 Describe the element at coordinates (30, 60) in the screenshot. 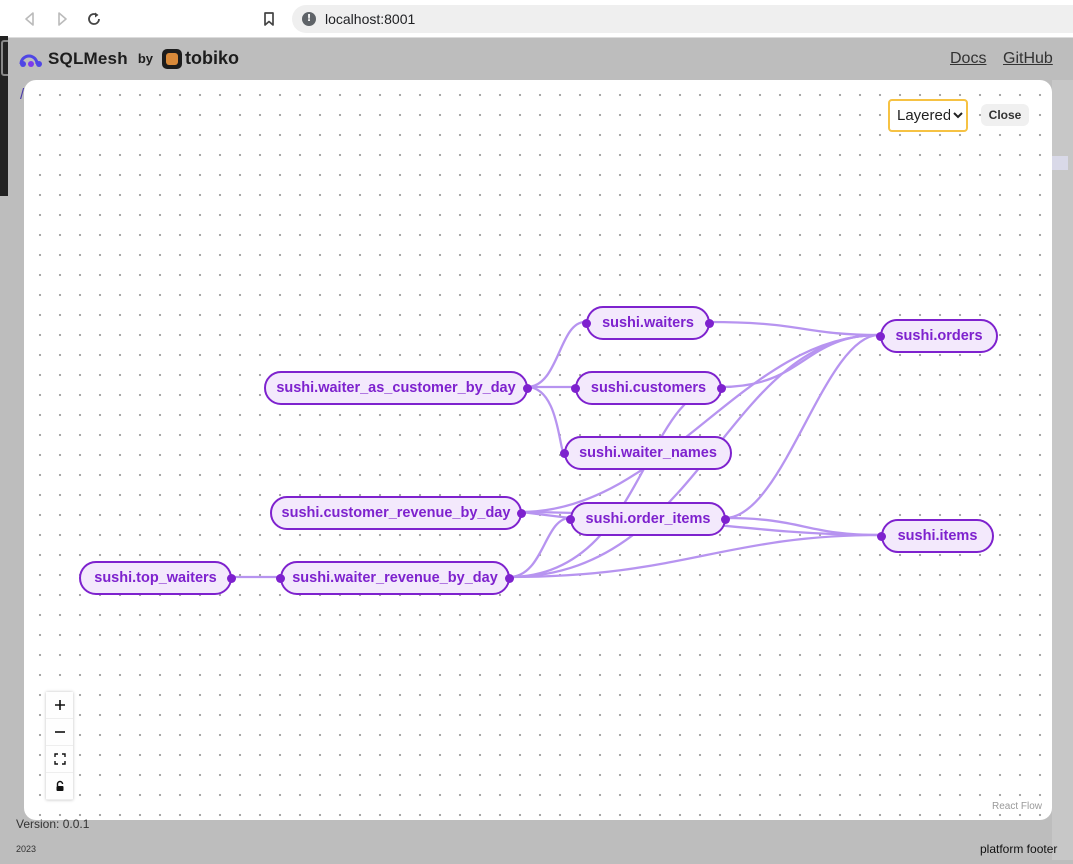

I see `sqlmesh-logo-icon` at that location.